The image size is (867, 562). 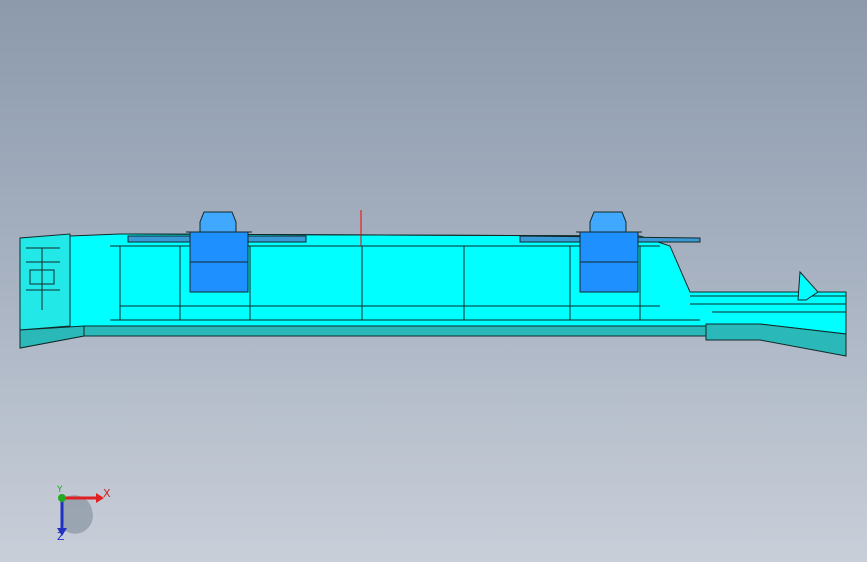 What do you see at coordinates (608, 222) in the screenshot?
I see `clip-right-knob` at bounding box center [608, 222].